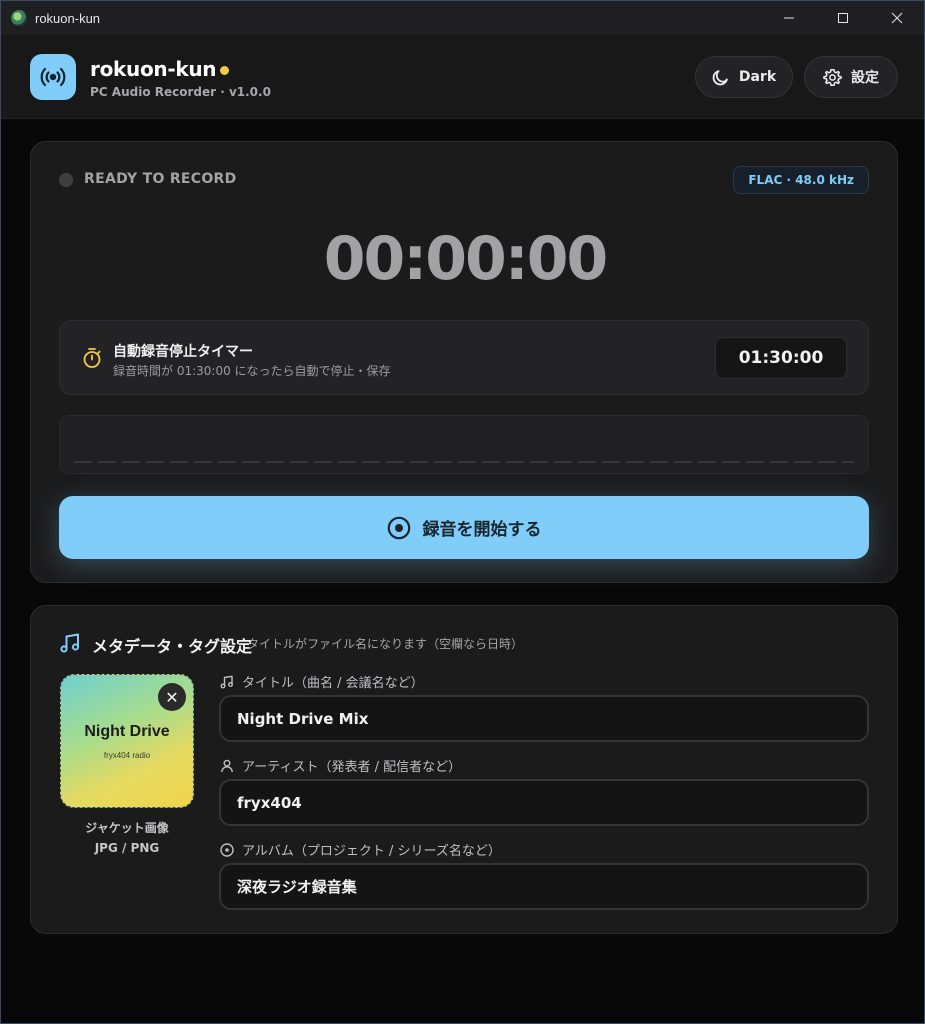  I want to click on stopwatch-icon, so click(92, 358).